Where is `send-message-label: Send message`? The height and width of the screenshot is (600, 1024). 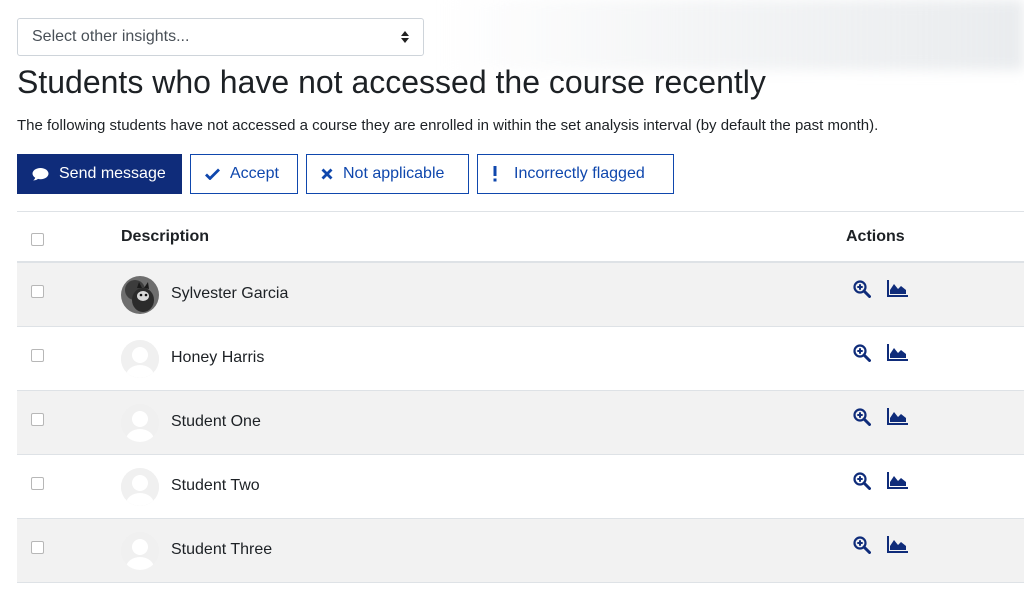
send-message-label: Send message is located at coordinates (112, 173).